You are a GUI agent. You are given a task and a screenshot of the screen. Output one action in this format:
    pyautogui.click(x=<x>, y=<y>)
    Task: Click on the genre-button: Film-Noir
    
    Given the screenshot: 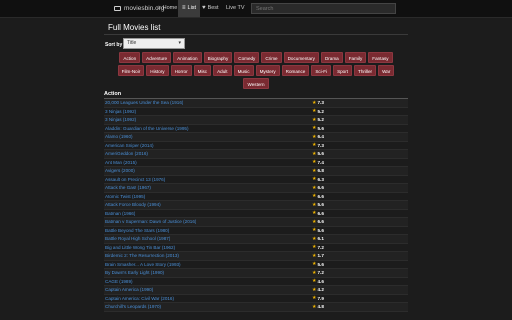 What is the action you would take?
    pyautogui.click(x=131, y=70)
    